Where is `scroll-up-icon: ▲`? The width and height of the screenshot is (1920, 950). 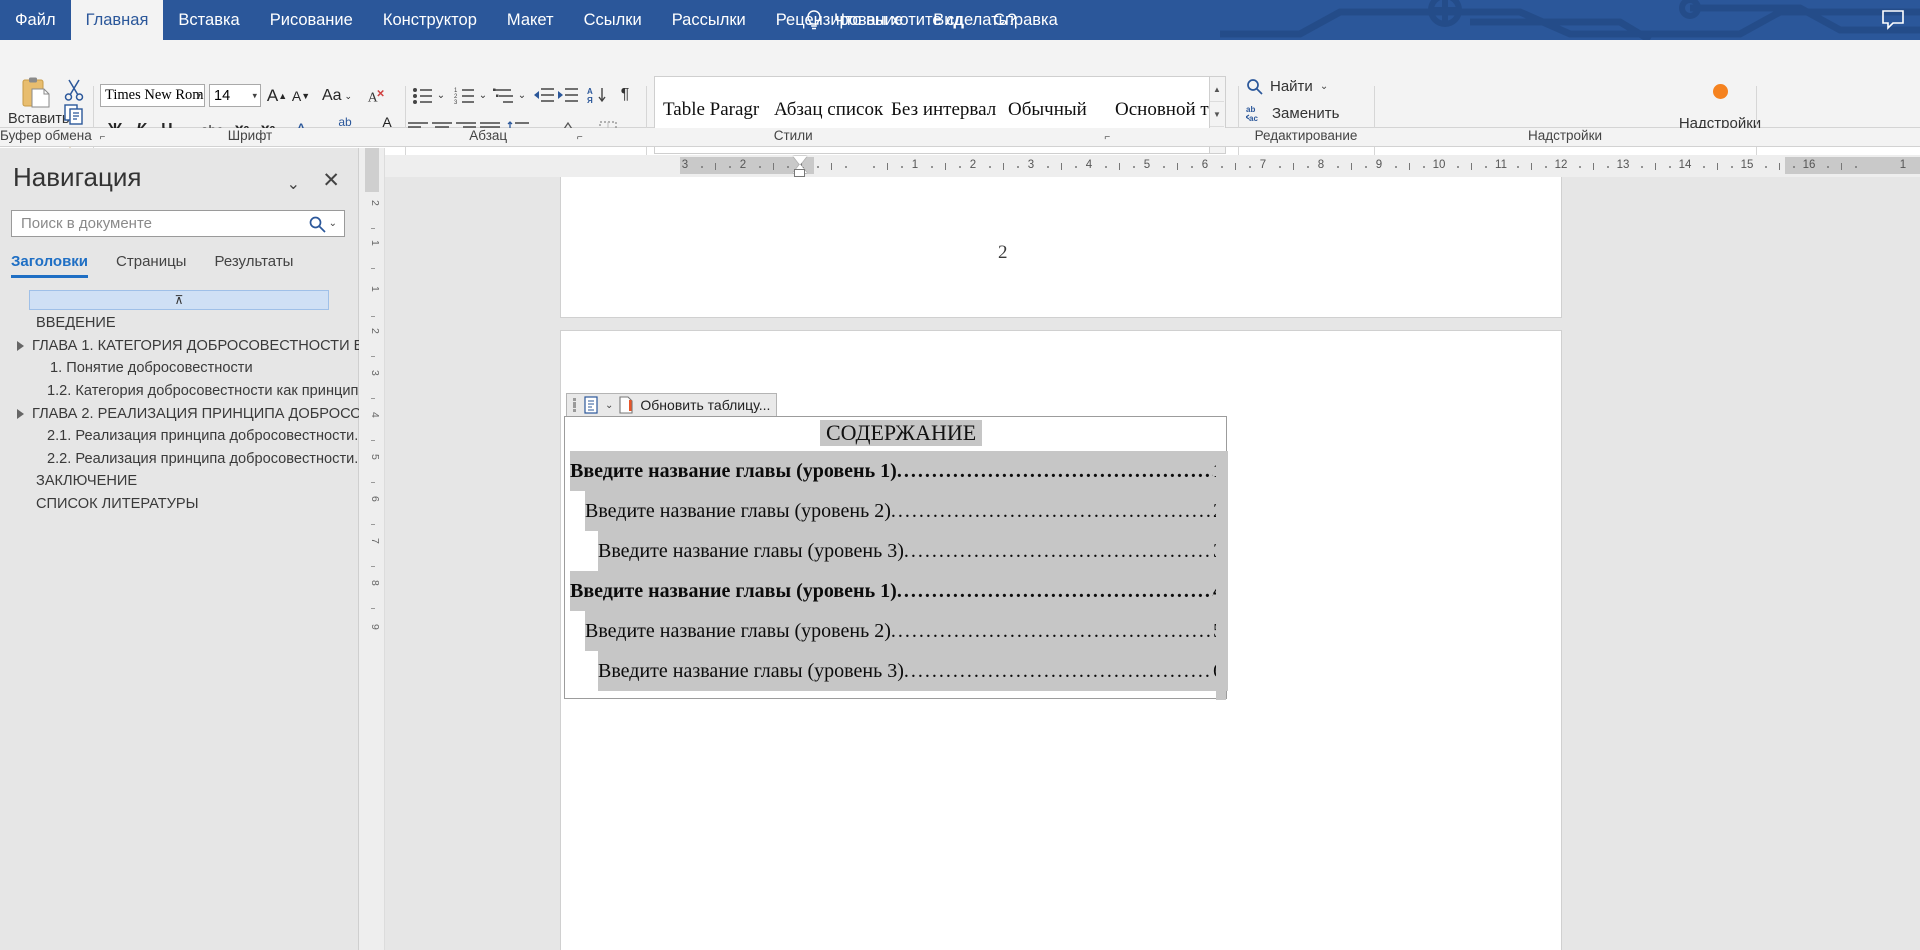 scroll-up-icon: ▲ is located at coordinates (1217, 89).